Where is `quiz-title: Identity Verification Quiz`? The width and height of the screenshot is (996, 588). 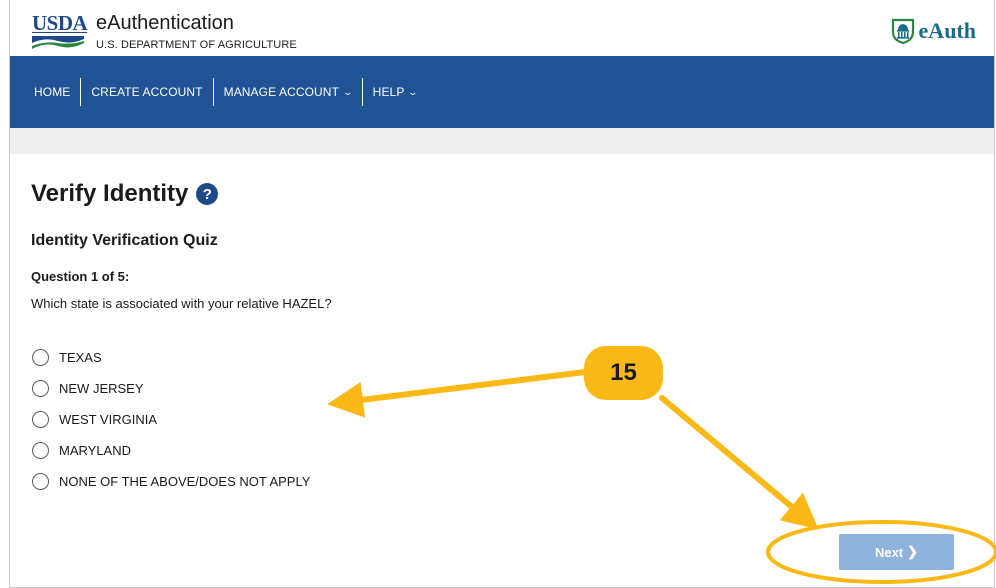 quiz-title: Identity Verification Quiz is located at coordinates (124, 240).